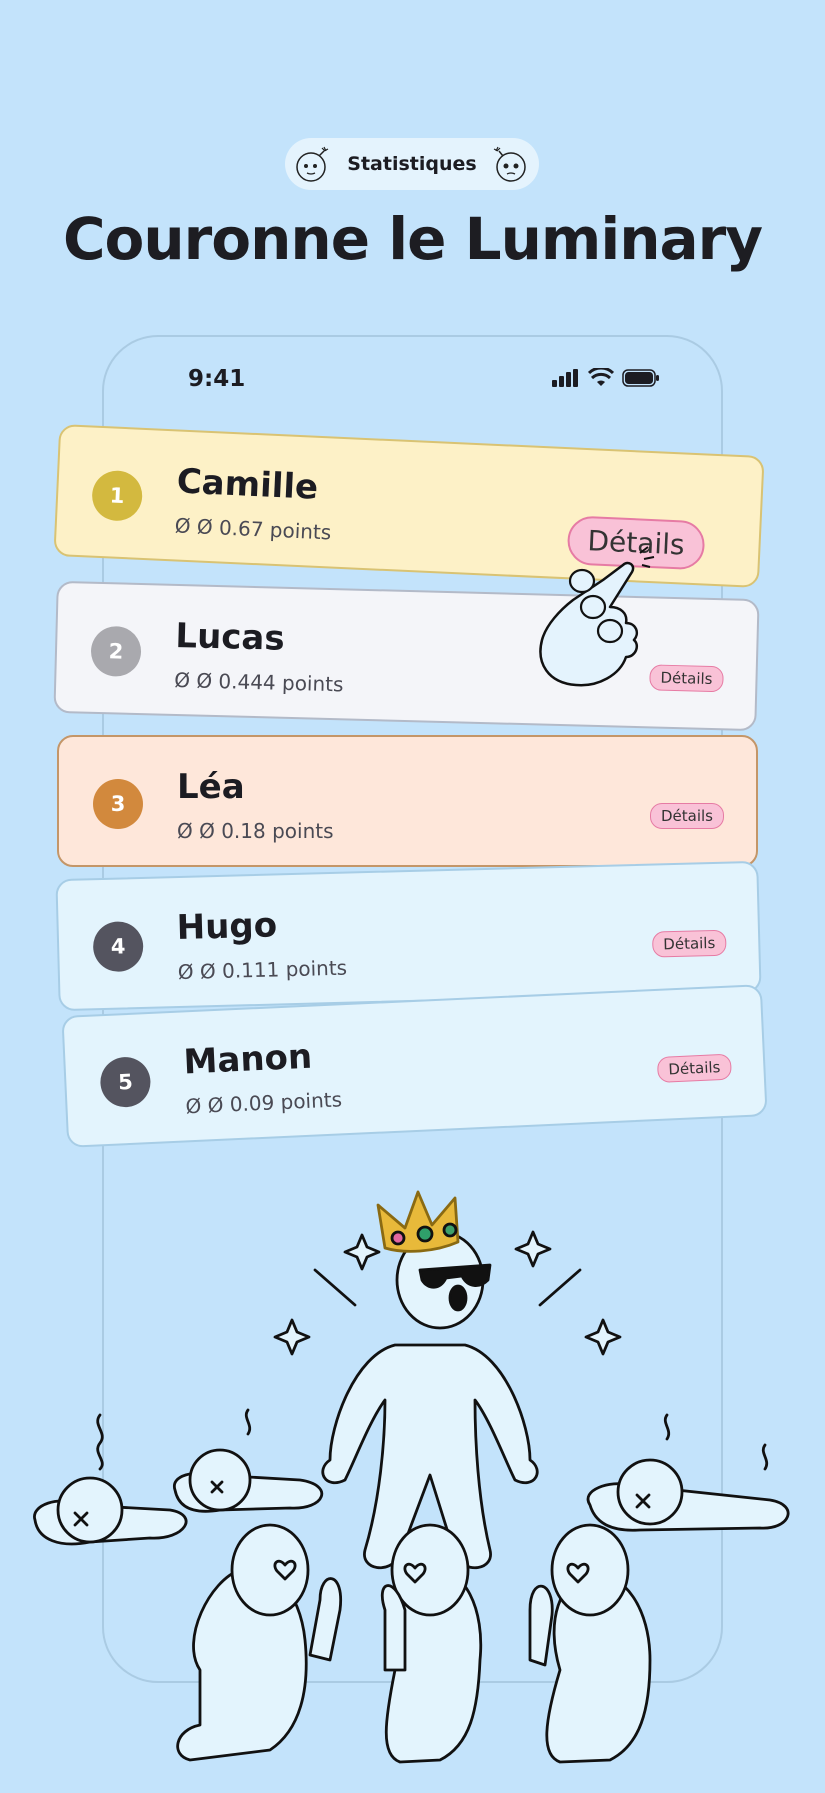 The width and height of the screenshot is (825, 1793). What do you see at coordinates (565, 378) in the screenshot?
I see `cellular-signal-icon` at bounding box center [565, 378].